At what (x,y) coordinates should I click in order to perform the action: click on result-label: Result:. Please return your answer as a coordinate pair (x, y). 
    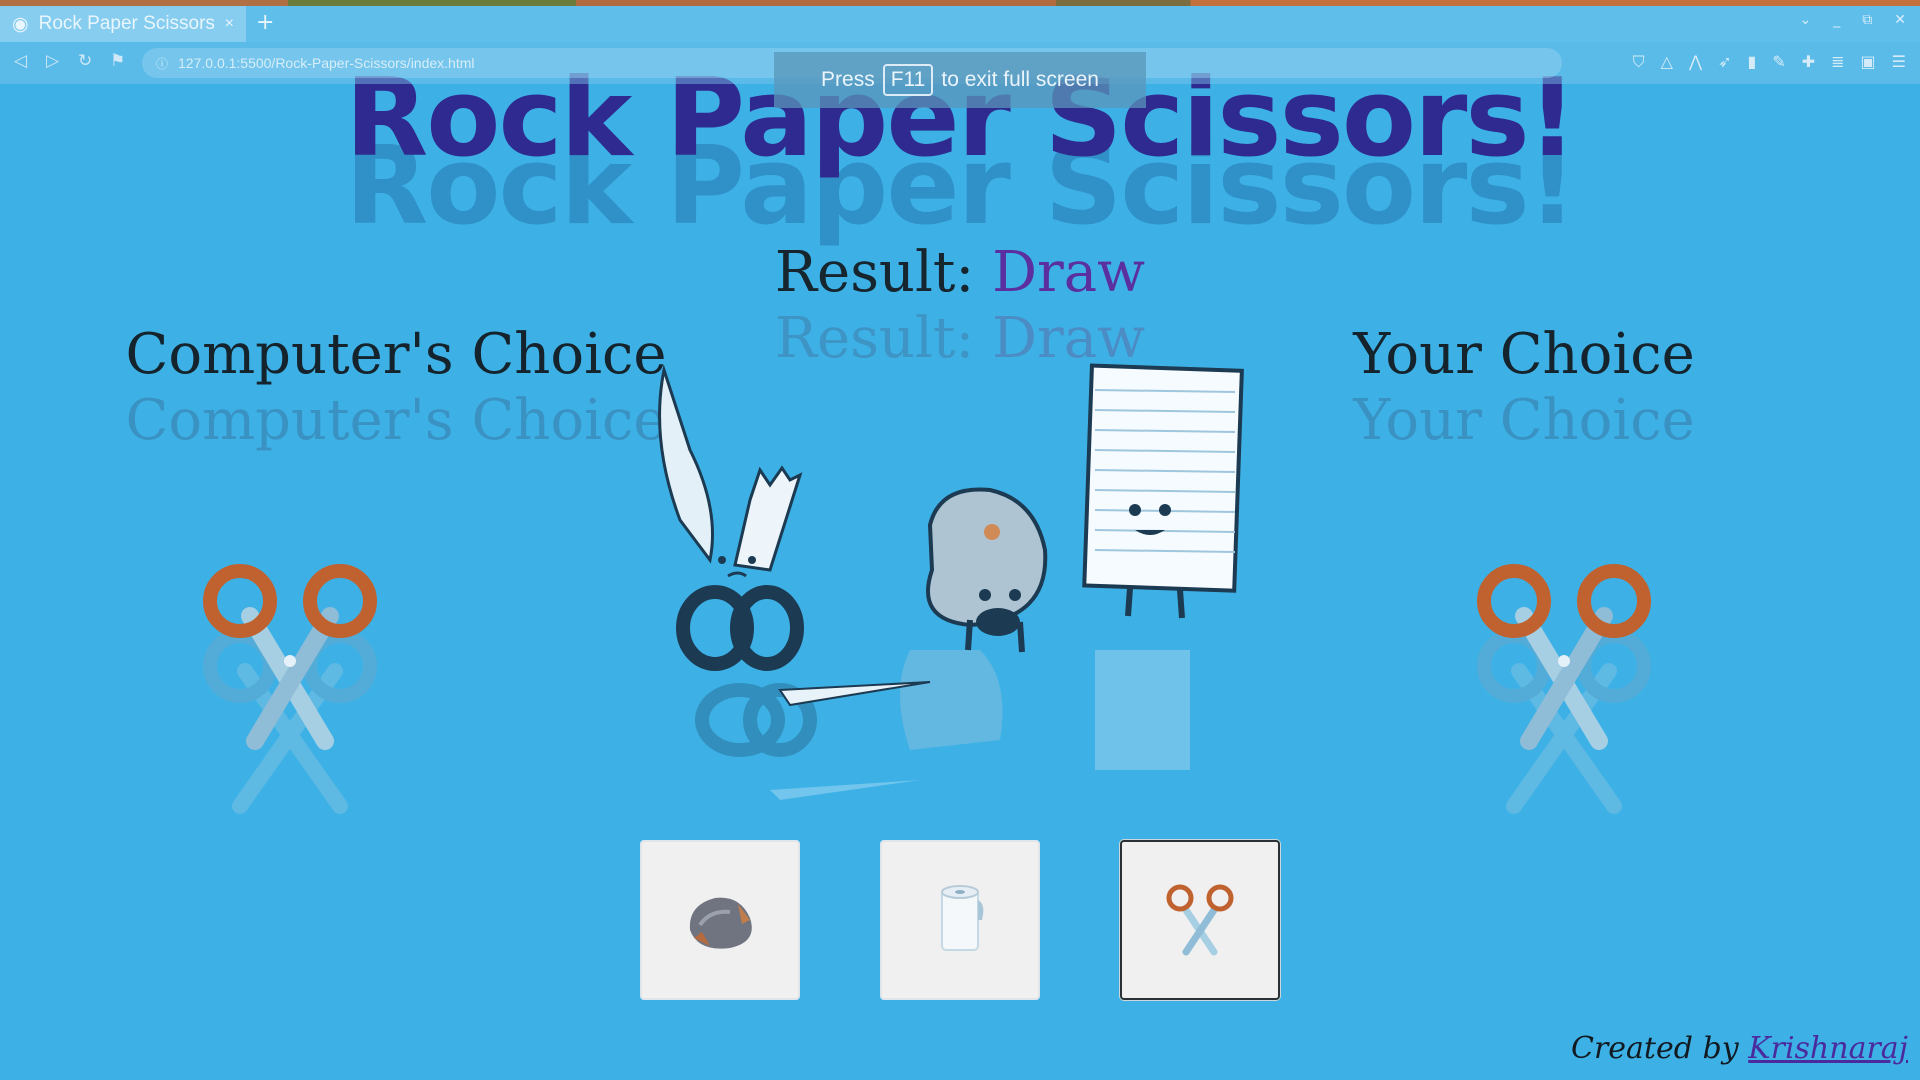
    Looking at the image, I should click on (874, 272).